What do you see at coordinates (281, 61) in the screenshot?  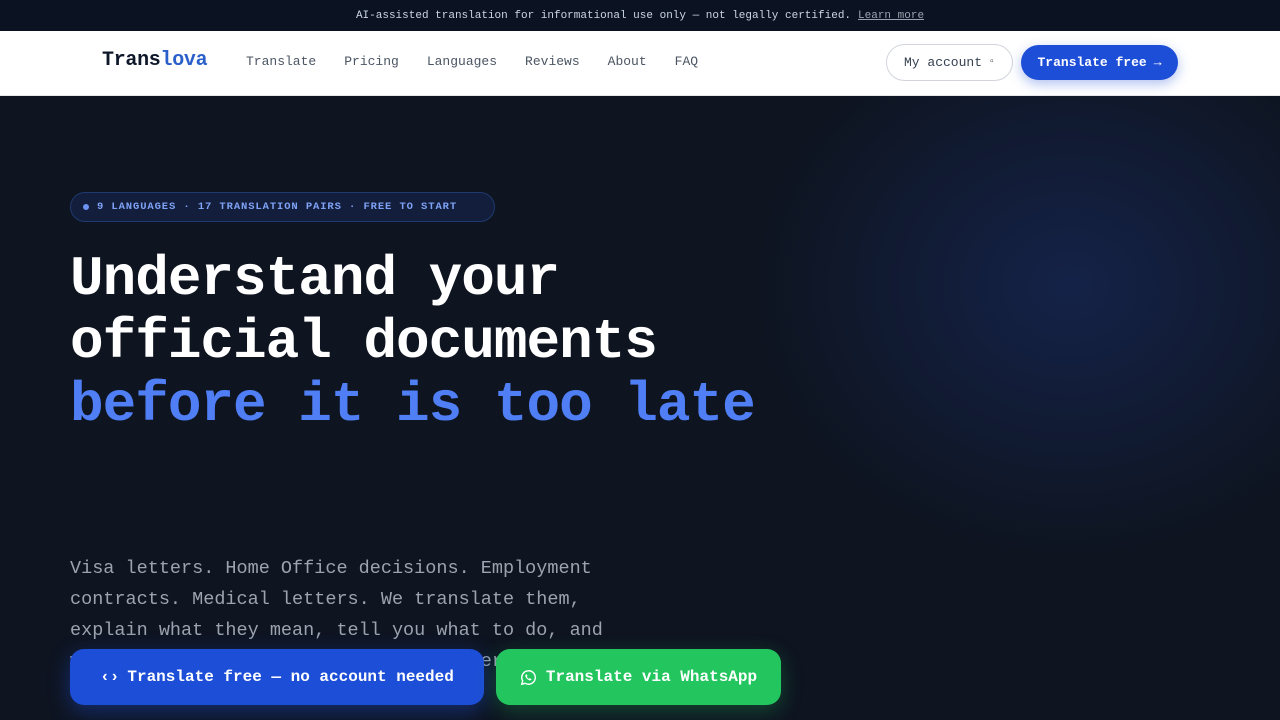 I see `nav-link-translate: Translate` at bounding box center [281, 61].